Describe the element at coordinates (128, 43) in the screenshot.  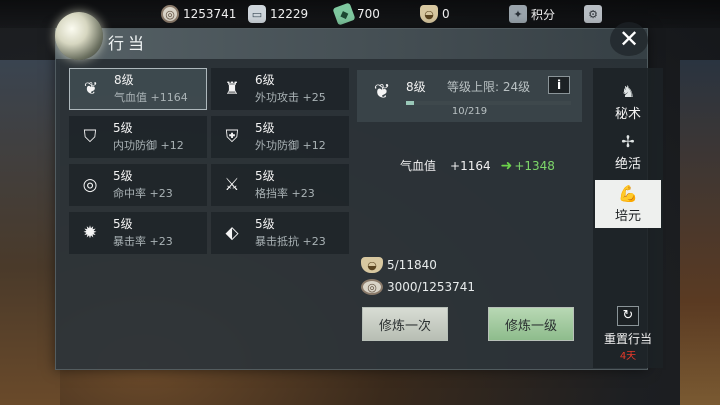
I see `panel-title: 行当` at that location.